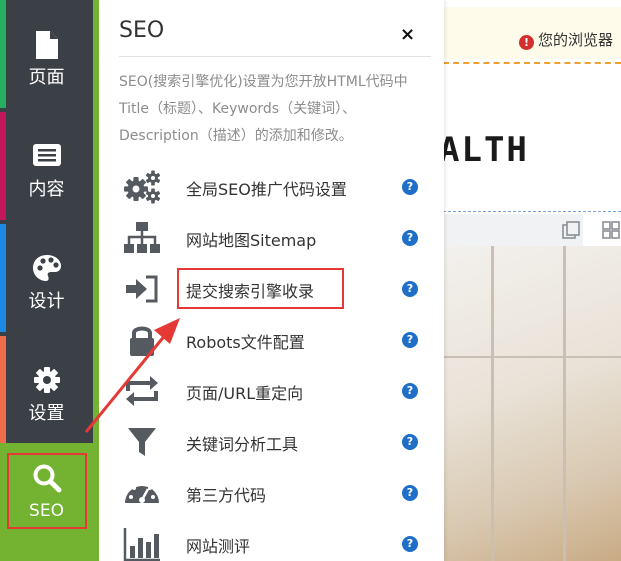 This screenshot has width=621, height=561. I want to click on close-button: ×, so click(407, 34).